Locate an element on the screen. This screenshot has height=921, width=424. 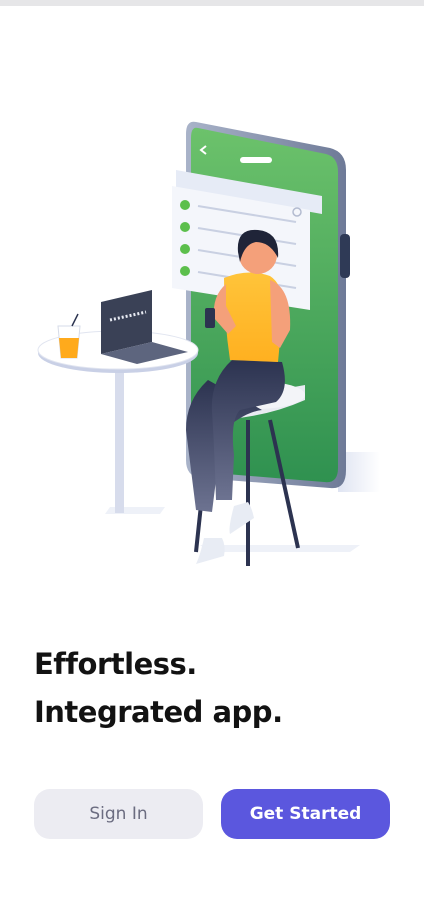
headline-line-2: Integrated app. is located at coordinates (158, 712).